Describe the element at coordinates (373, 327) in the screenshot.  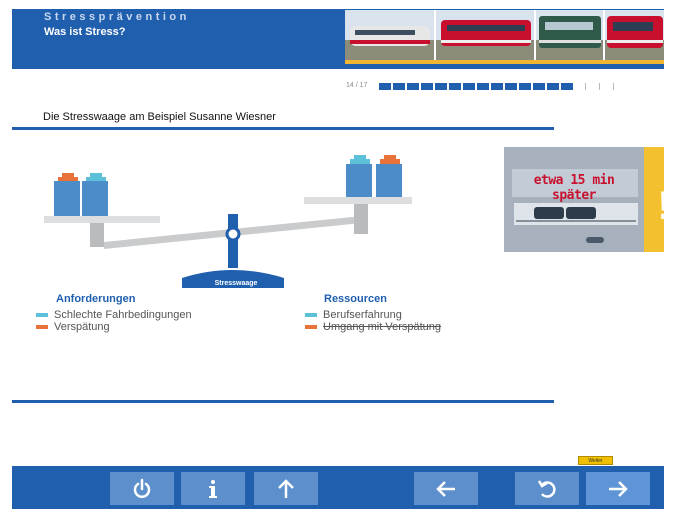
I see `legend-item-resource-2: Umgang mit Verspätung` at that location.